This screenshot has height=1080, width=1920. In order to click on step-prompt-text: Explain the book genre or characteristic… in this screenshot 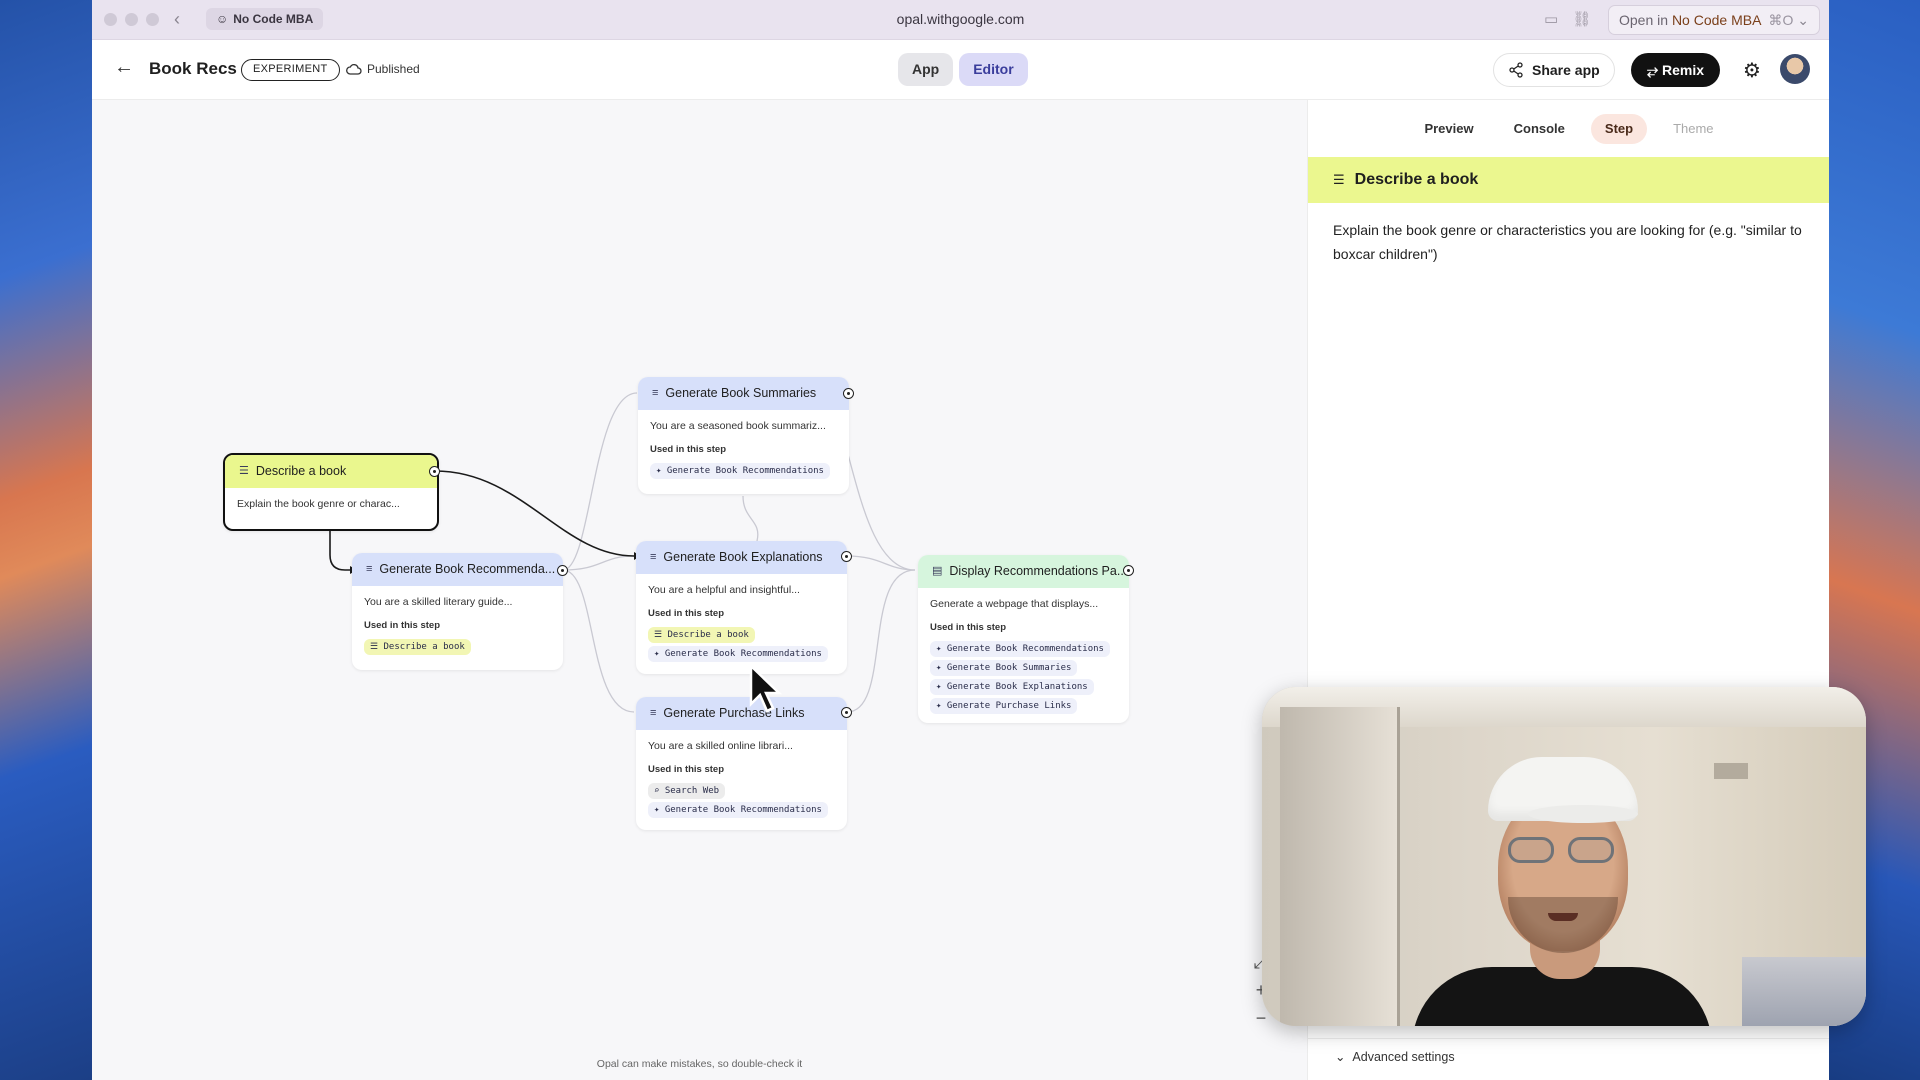, I will do `click(1573, 242)`.